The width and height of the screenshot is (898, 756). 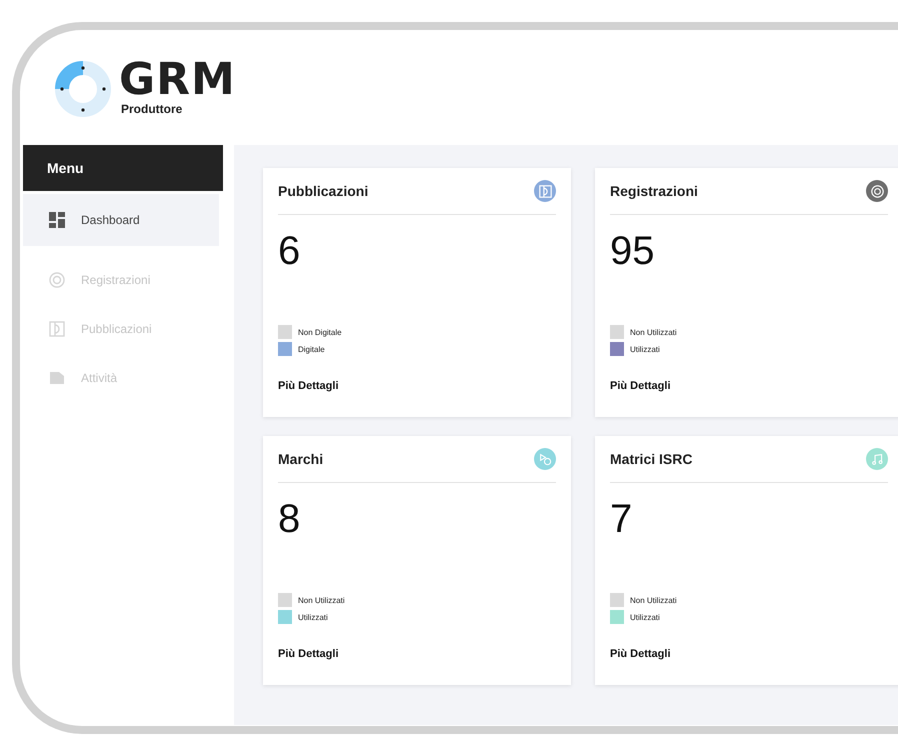 What do you see at coordinates (545, 459) in the screenshot?
I see `play-circle-icon` at bounding box center [545, 459].